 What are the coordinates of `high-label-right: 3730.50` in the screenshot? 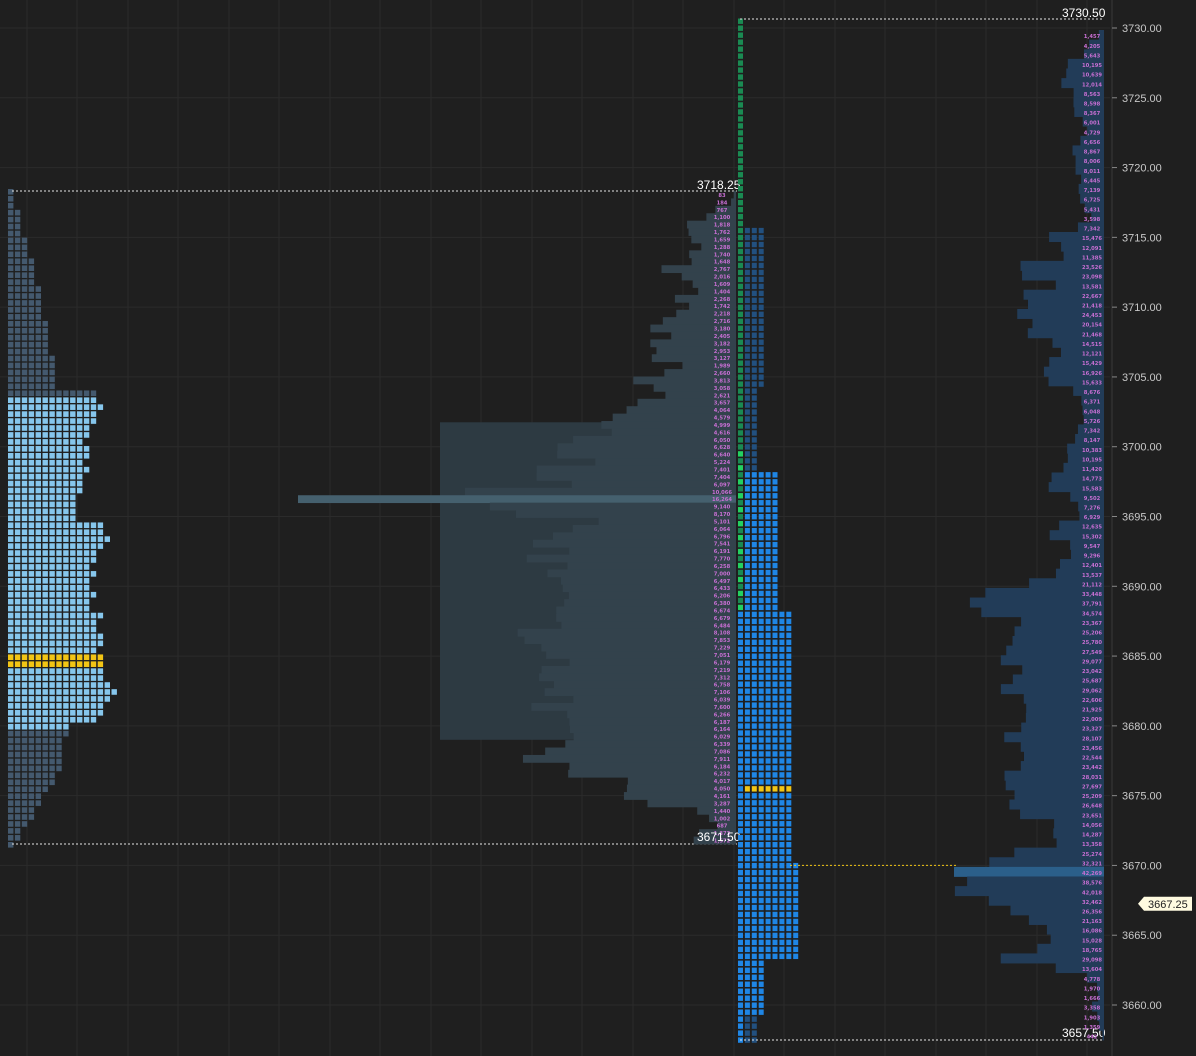 It's located at (1084, 13).